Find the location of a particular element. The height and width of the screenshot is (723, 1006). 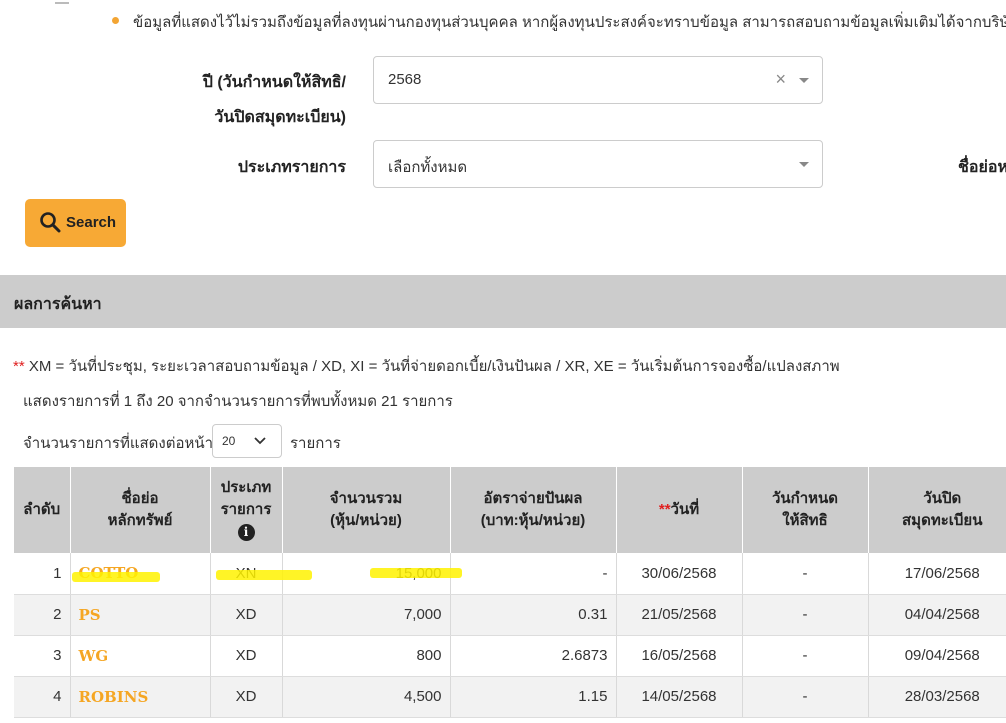

row-date: 30/06/2568 is located at coordinates (679, 574).